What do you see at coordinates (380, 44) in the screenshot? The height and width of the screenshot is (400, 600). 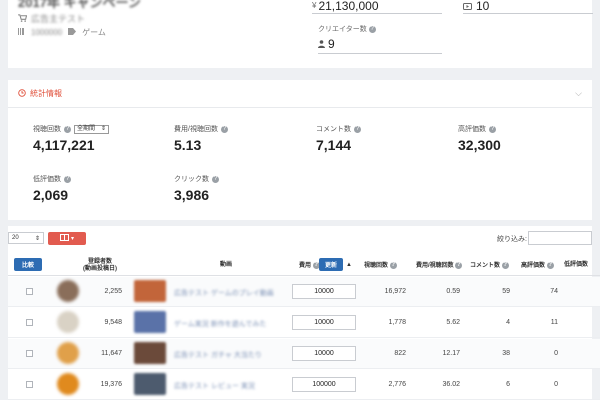 I see `creator-count-field: 9` at bounding box center [380, 44].